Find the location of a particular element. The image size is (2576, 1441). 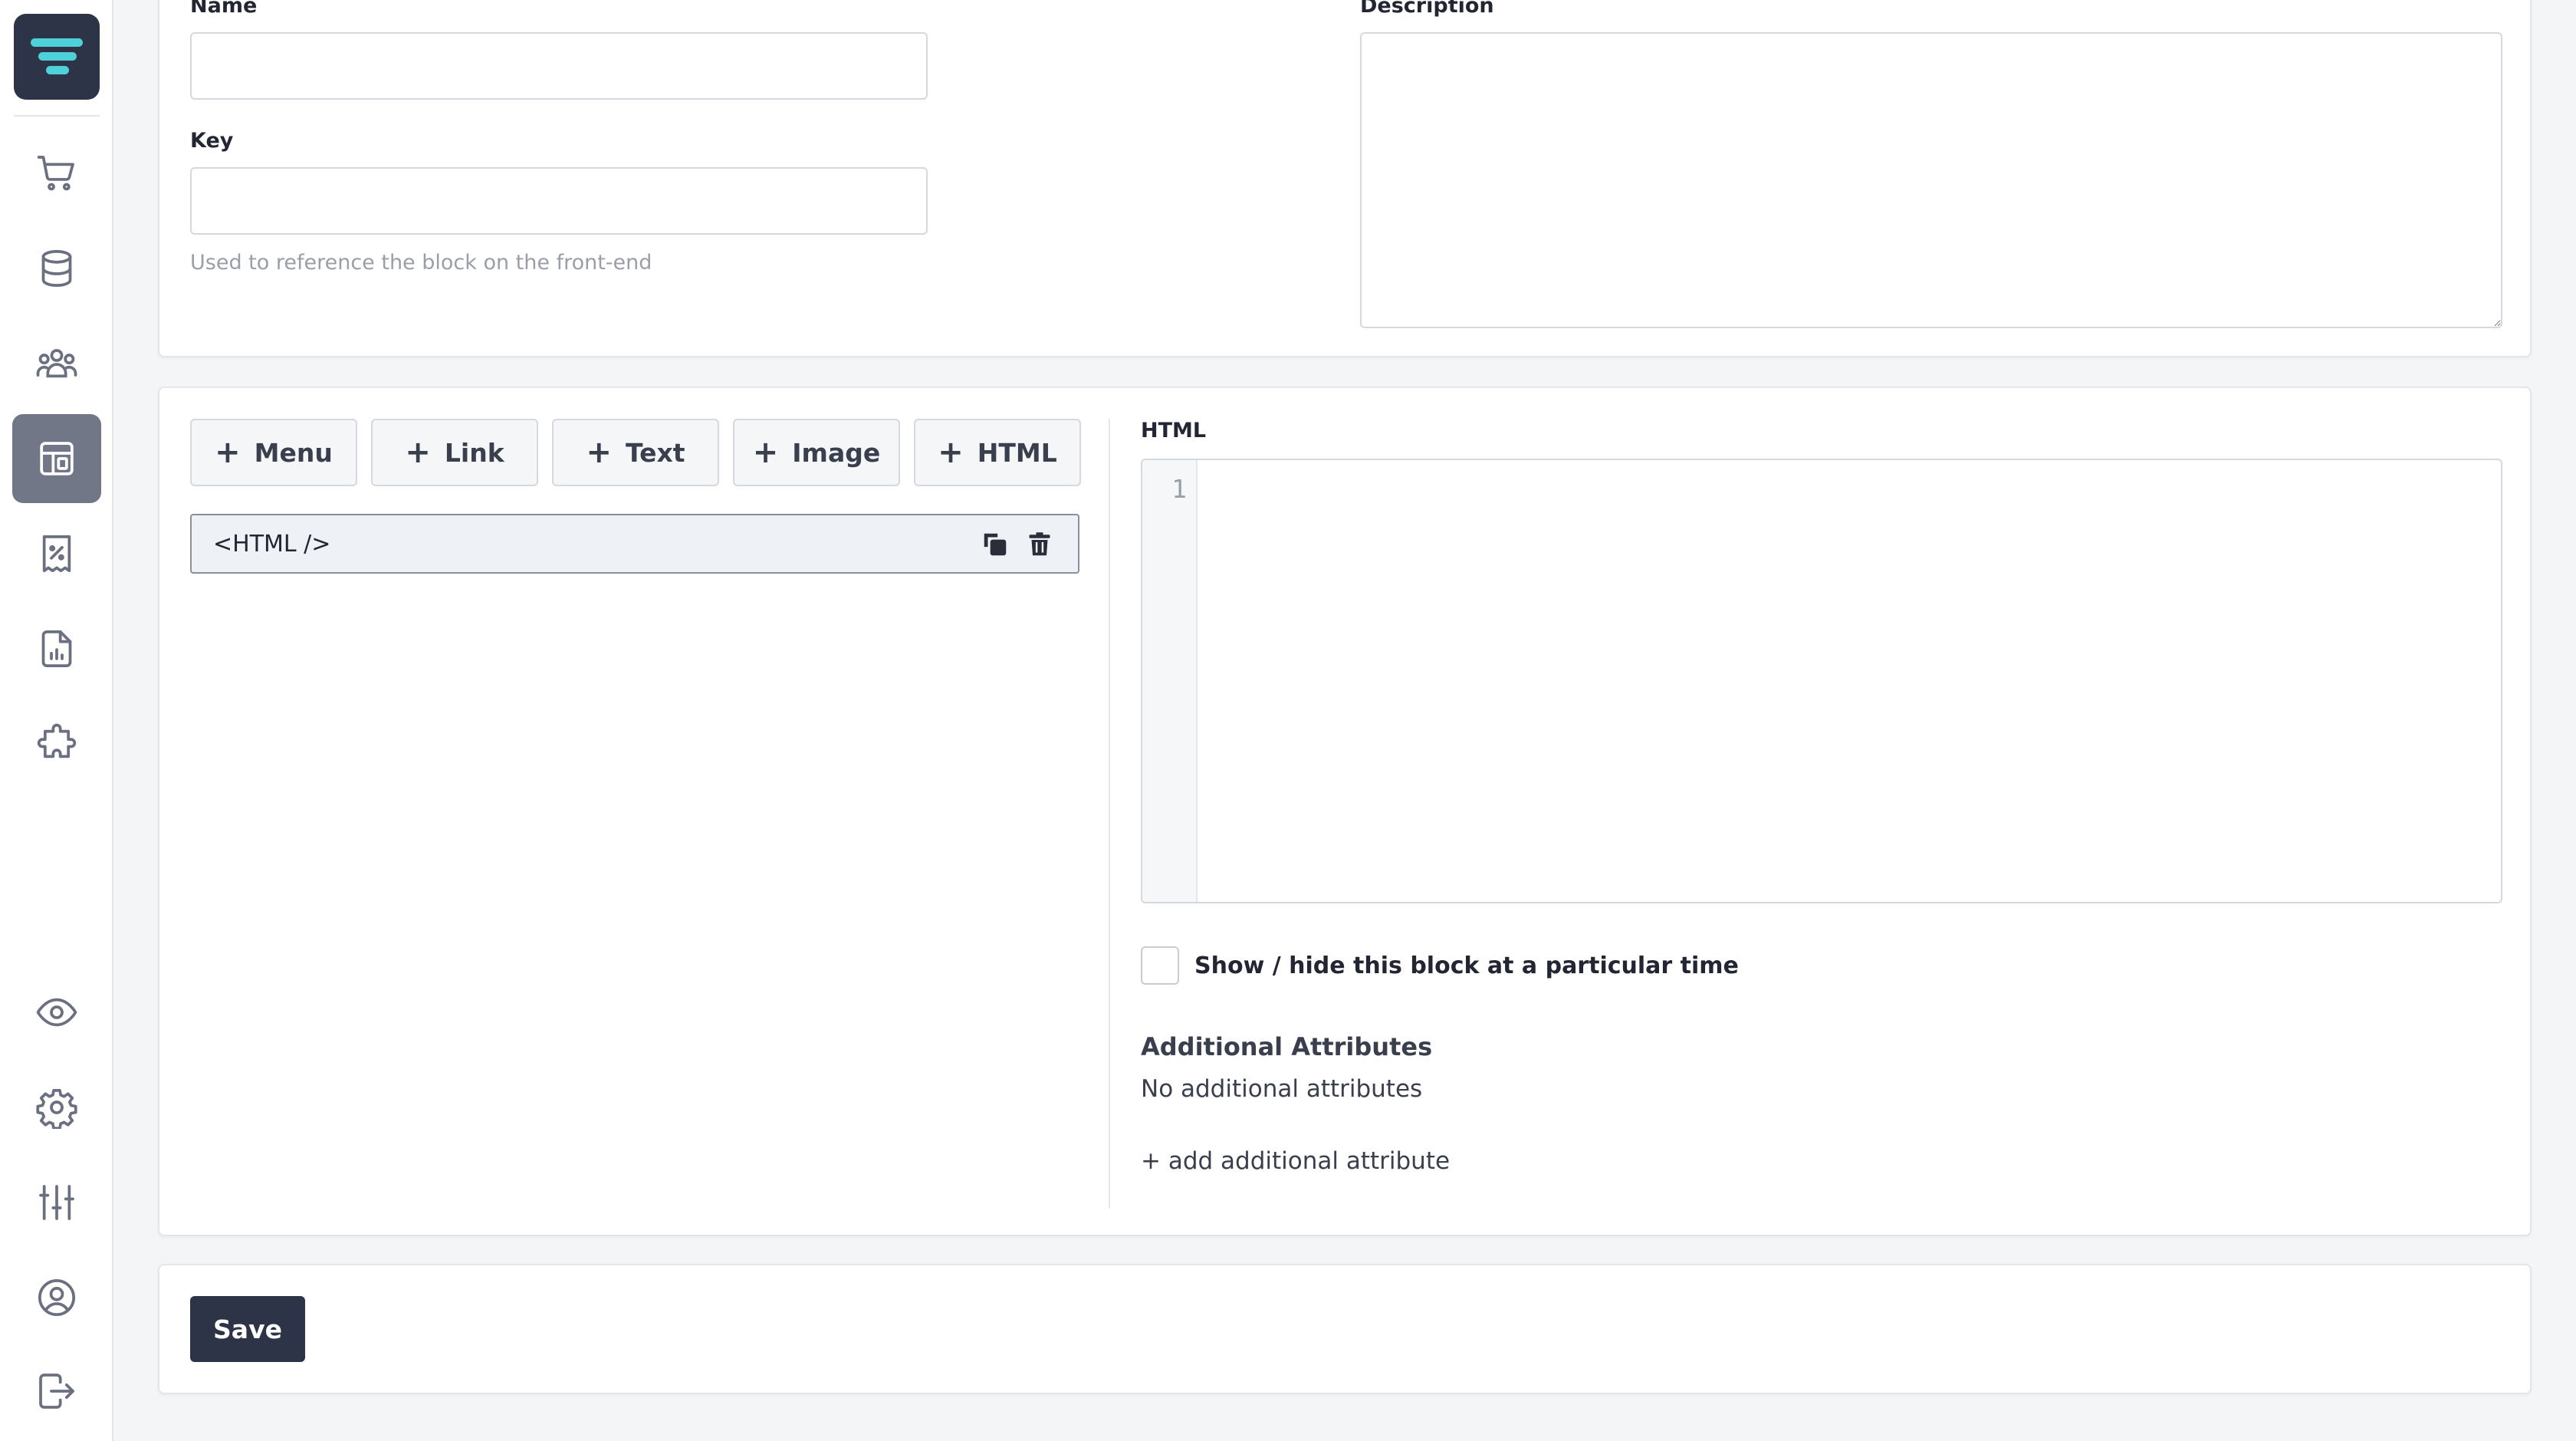

additional-attributes-title: Additional Attributes is located at coordinates (1287, 1047).